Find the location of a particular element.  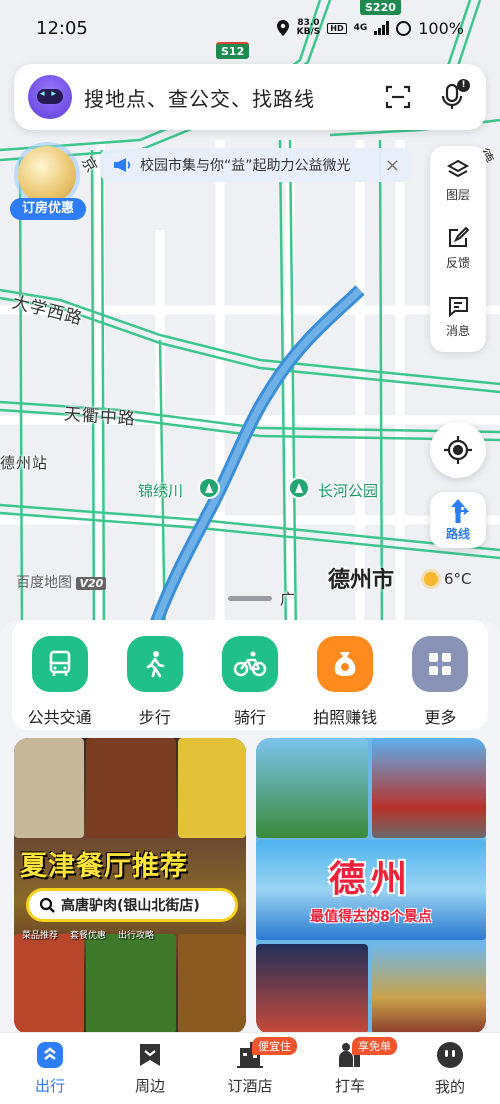

food-card-search: 高唐驴肉(银山北街店) is located at coordinates (132, 905).